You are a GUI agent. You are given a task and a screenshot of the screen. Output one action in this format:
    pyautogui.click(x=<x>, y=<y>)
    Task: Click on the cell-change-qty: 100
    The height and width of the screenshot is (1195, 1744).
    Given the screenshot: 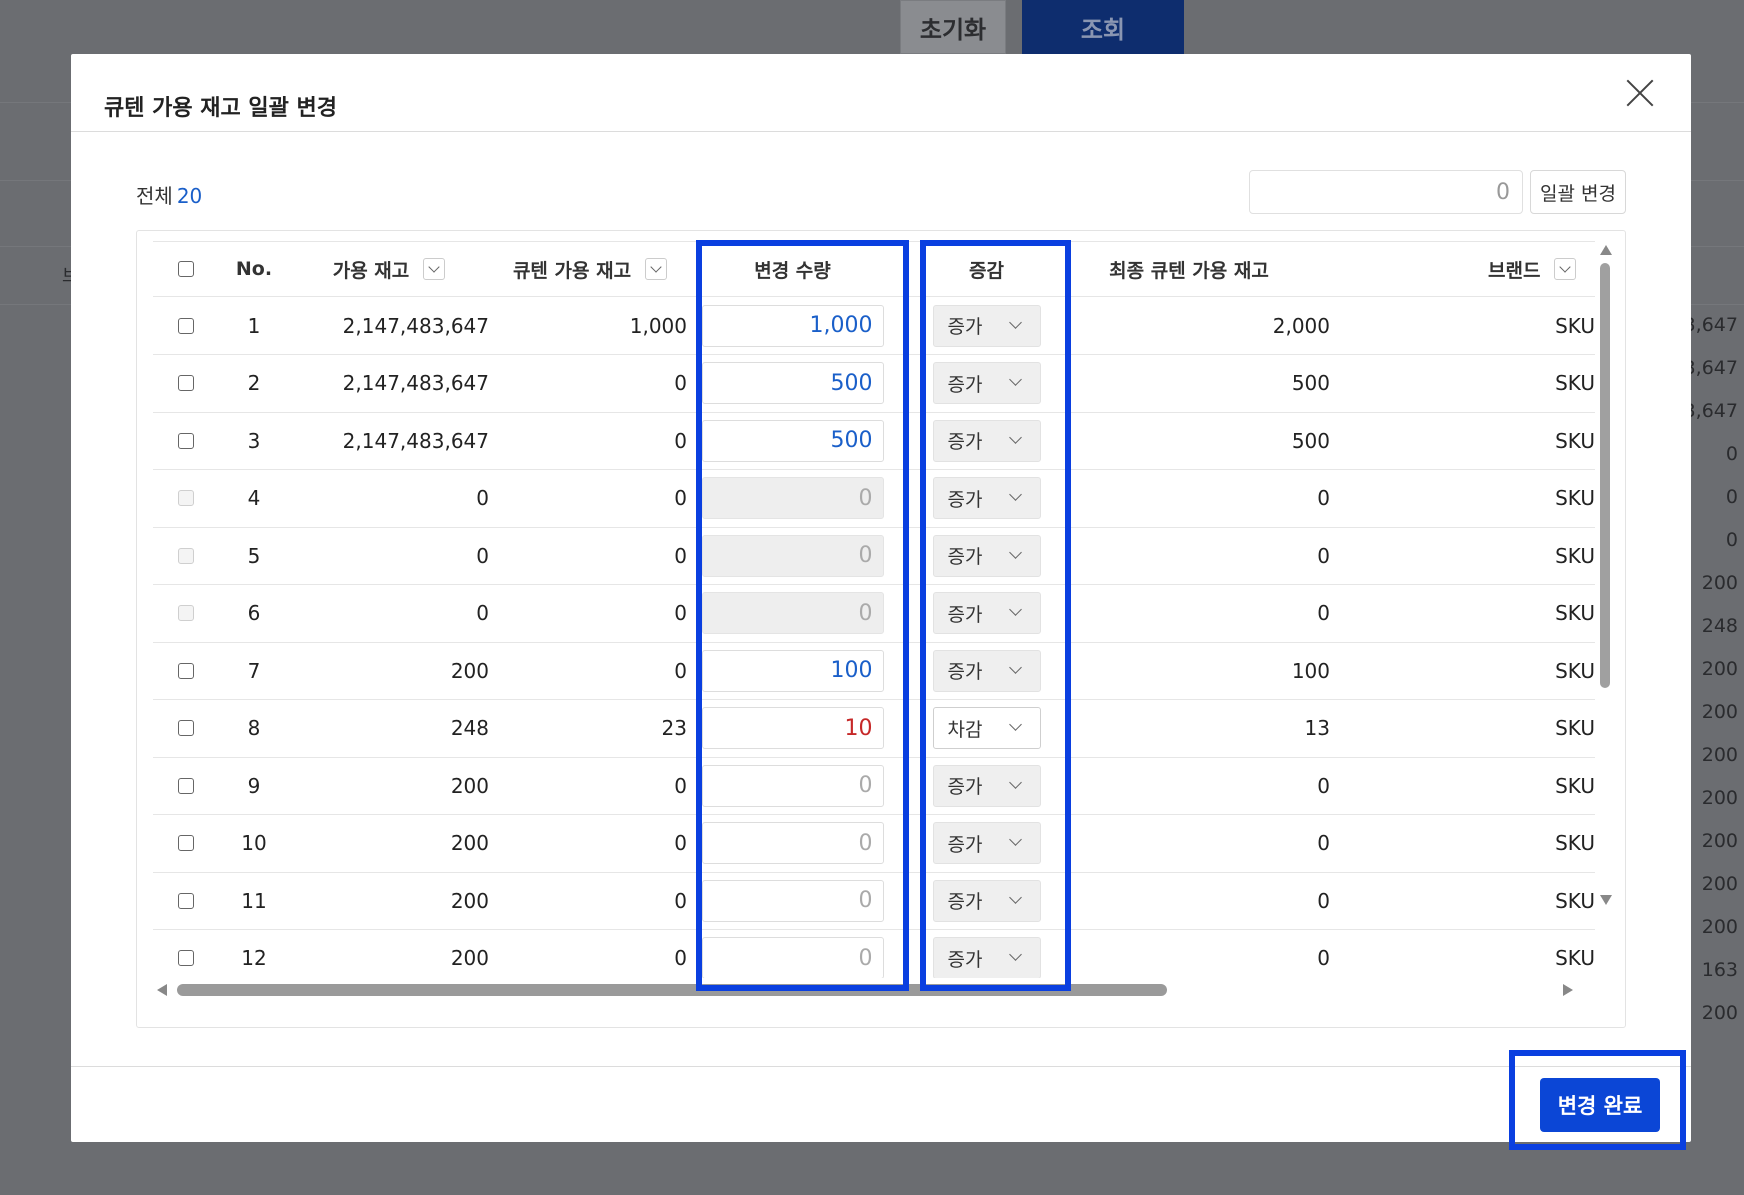 What is the action you would take?
    pyautogui.click(x=792, y=670)
    